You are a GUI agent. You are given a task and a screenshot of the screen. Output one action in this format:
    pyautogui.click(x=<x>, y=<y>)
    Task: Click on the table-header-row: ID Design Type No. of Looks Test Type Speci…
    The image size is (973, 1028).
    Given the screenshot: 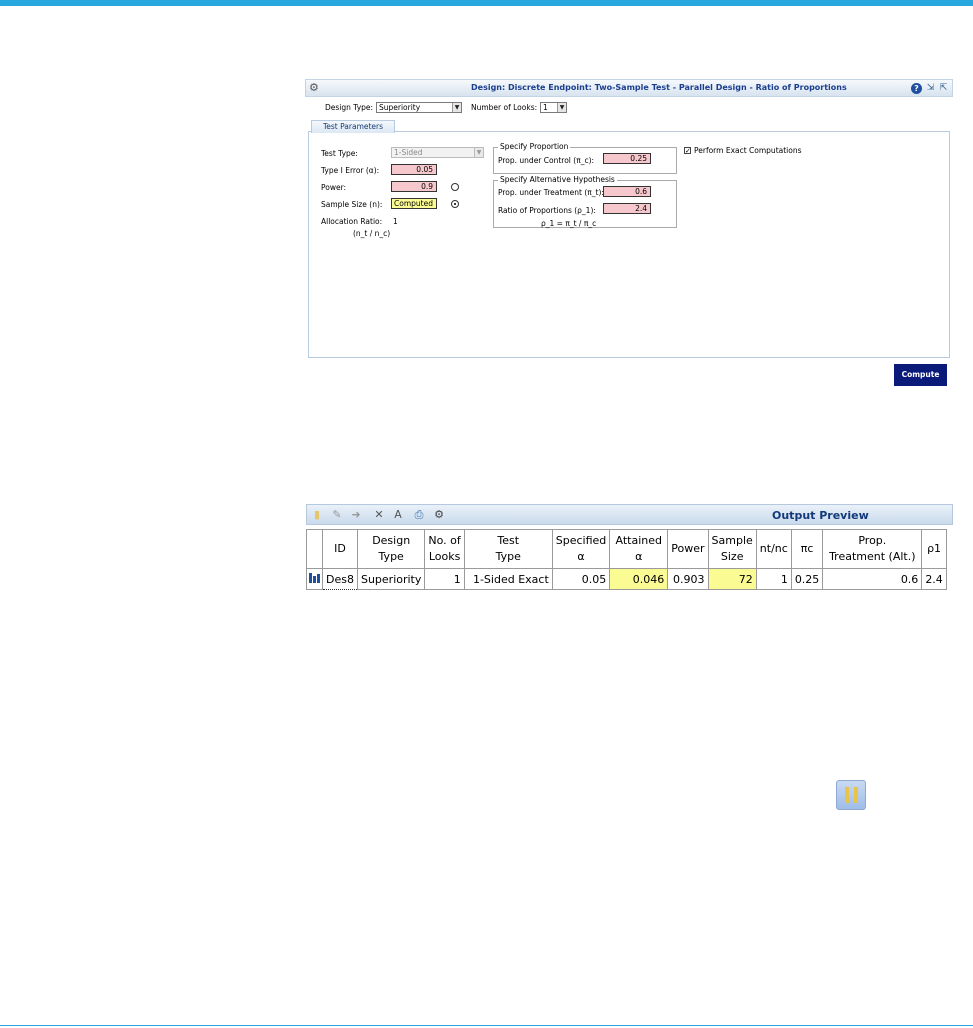 What is the action you would take?
    pyautogui.click(x=626, y=549)
    